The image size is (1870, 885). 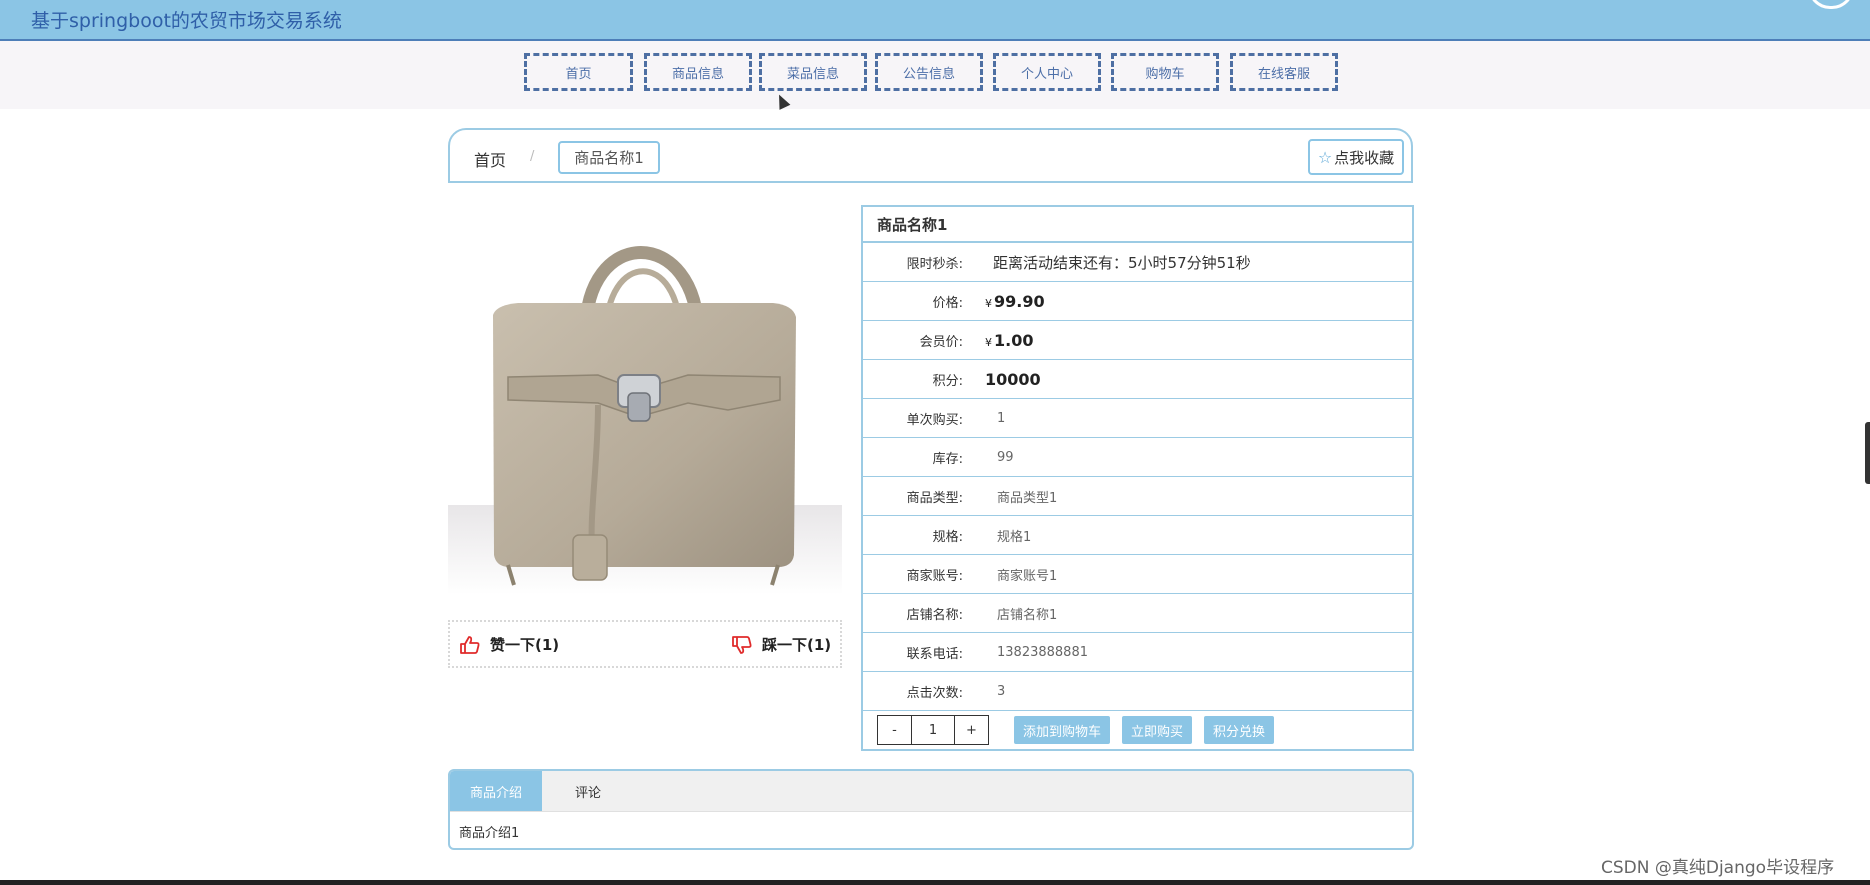 What do you see at coordinates (1027, 615) in the screenshot?
I see `info-value: 店铺名称1` at bounding box center [1027, 615].